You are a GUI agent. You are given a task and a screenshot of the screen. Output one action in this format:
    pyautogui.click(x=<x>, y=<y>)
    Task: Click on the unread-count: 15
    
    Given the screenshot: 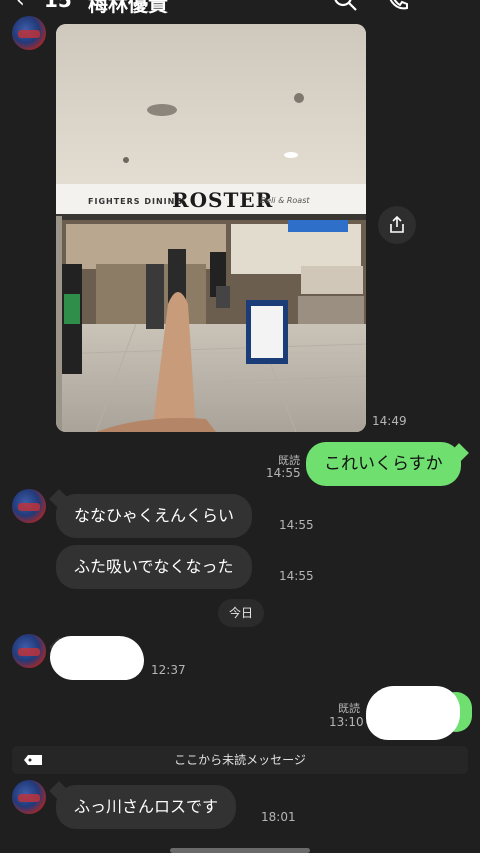 What is the action you would take?
    pyautogui.click(x=58, y=6)
    